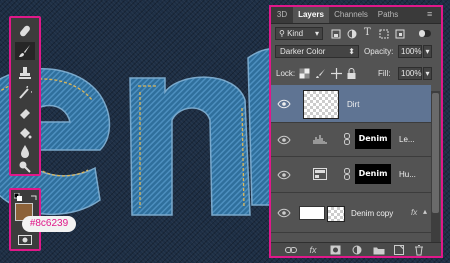 The height and width of the screenshot is (263, 450). Describe the element at coordinates (320, 139) in the screenshot. I see `levels-adjustment-icon` at that location.